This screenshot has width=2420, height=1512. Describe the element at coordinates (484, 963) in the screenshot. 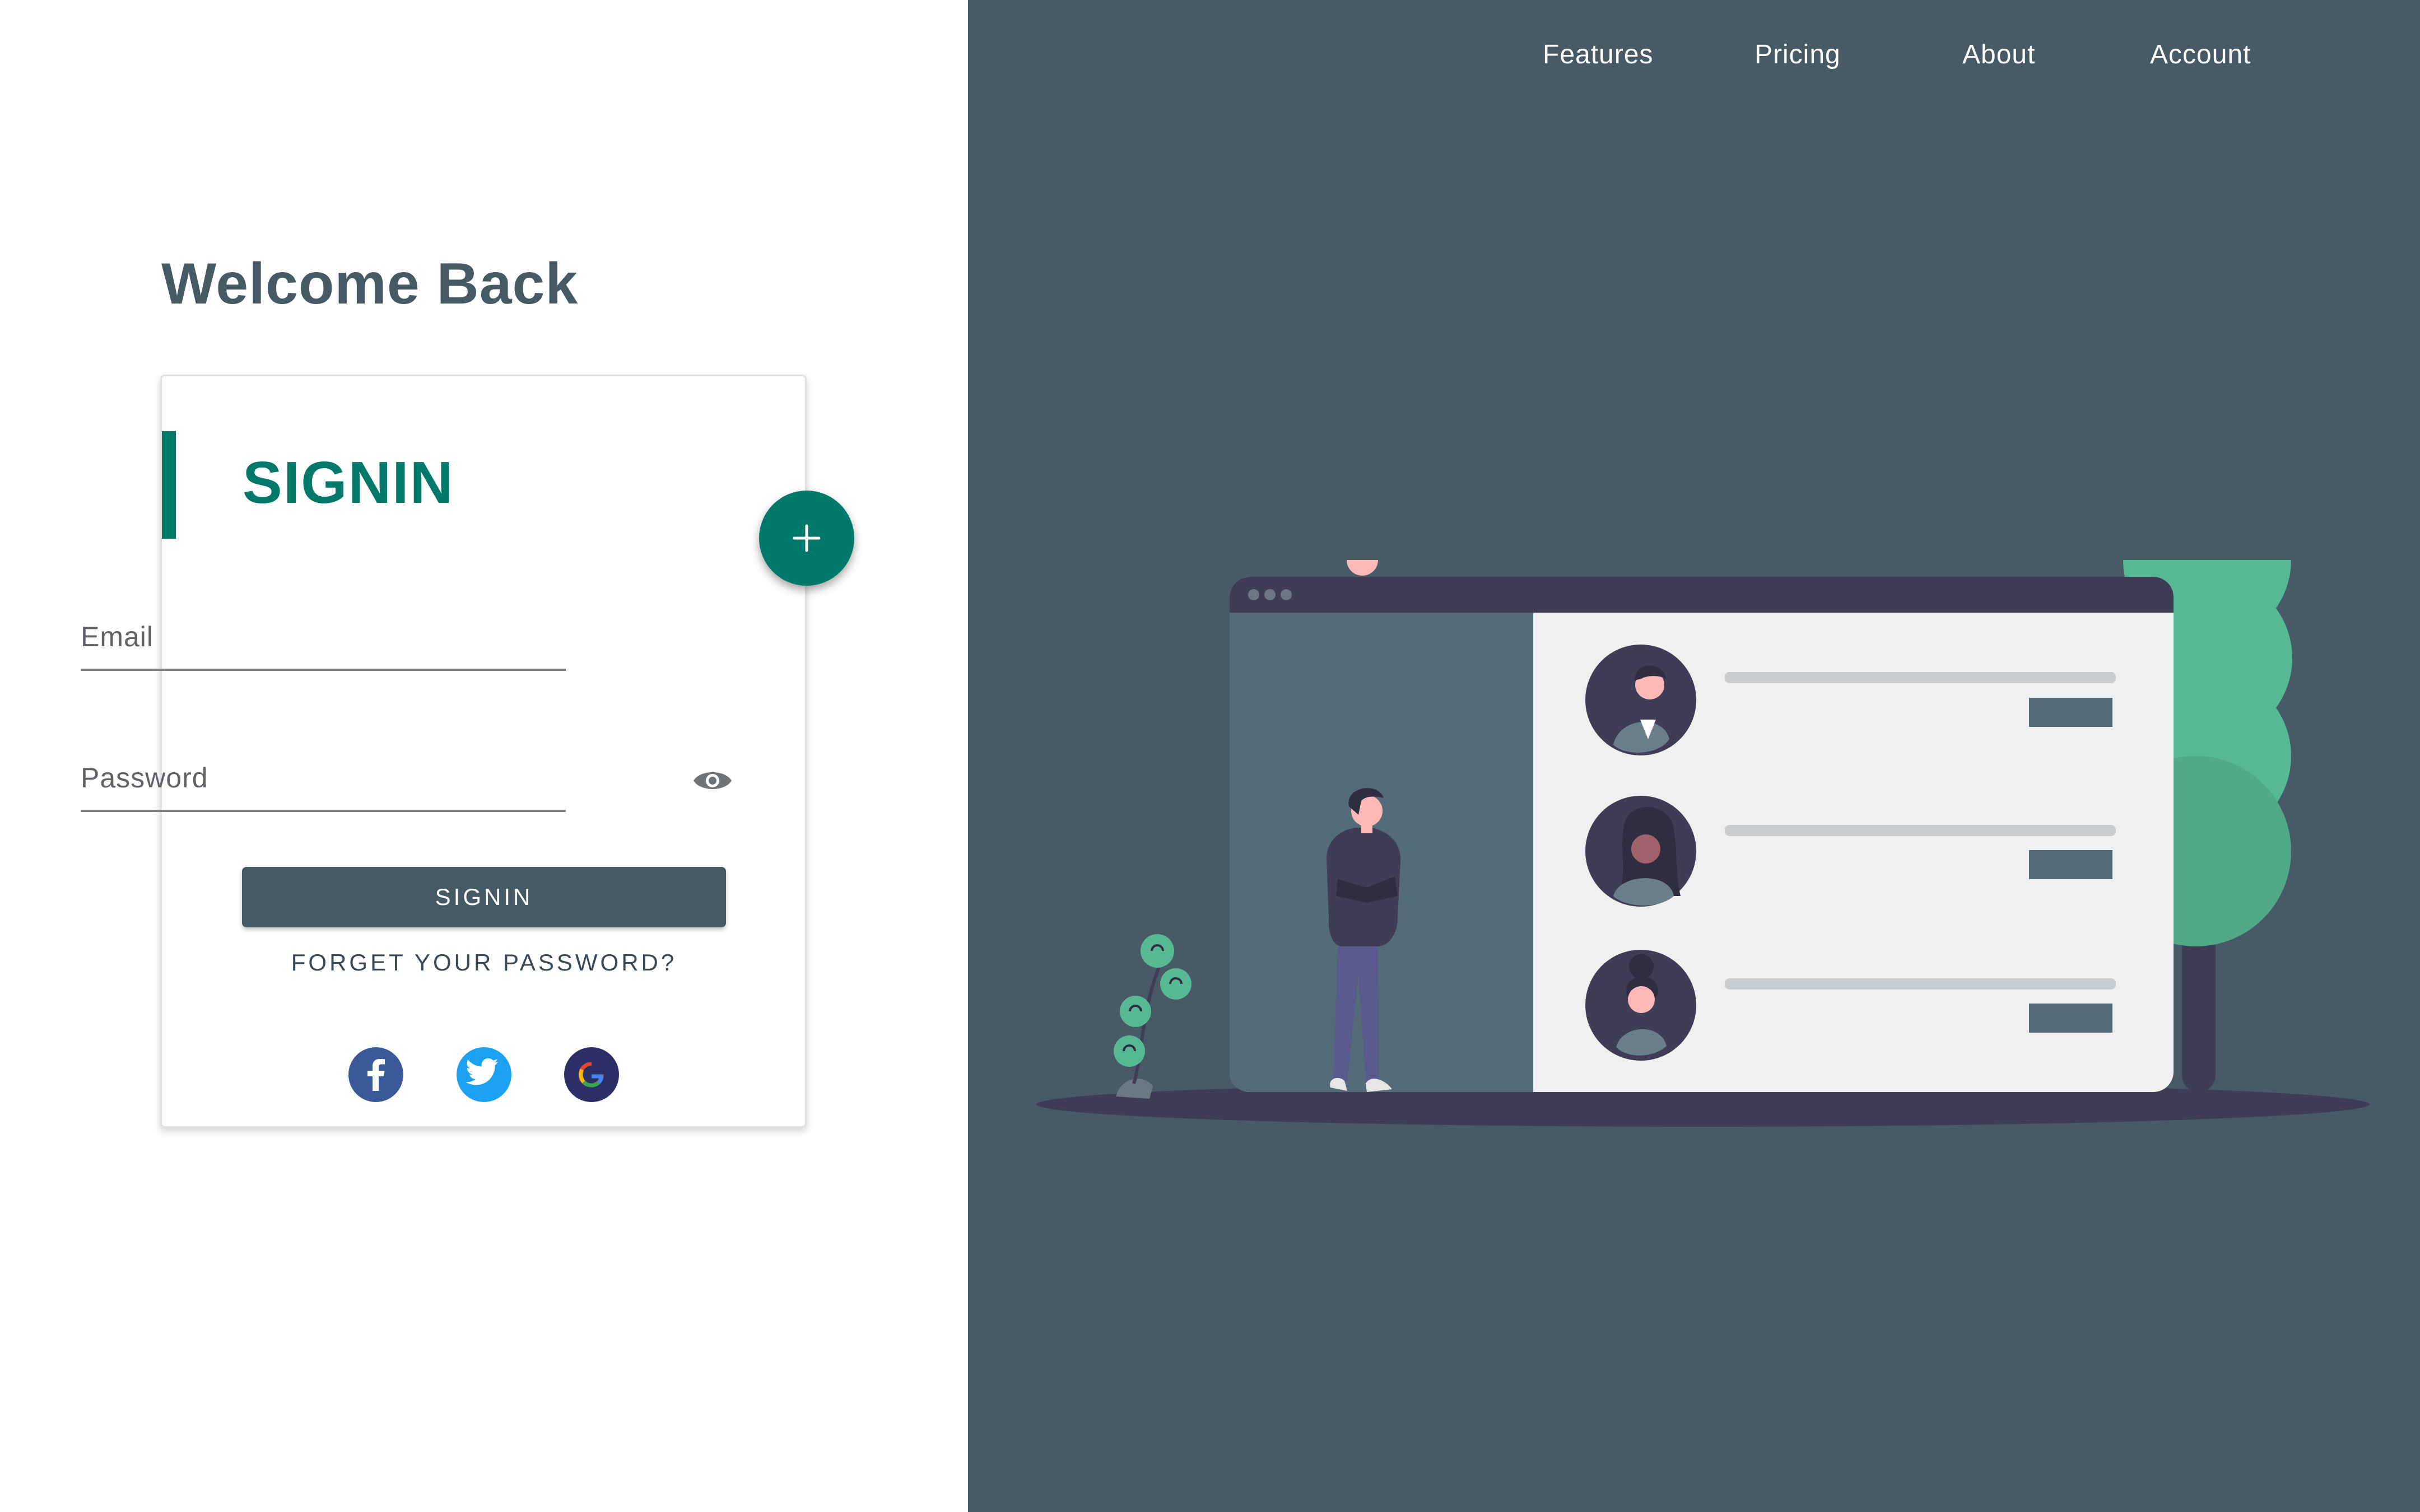

I see `forgot-password-link: FORGET YOUR PASSWORD?` at that location.